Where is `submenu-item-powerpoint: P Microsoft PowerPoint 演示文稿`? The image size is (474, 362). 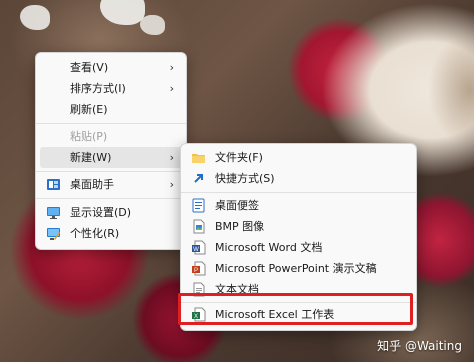 submenu-item-powerpoint: P Microsoft PowerPoint 演示文稿 is located at coordinates (298, 268).